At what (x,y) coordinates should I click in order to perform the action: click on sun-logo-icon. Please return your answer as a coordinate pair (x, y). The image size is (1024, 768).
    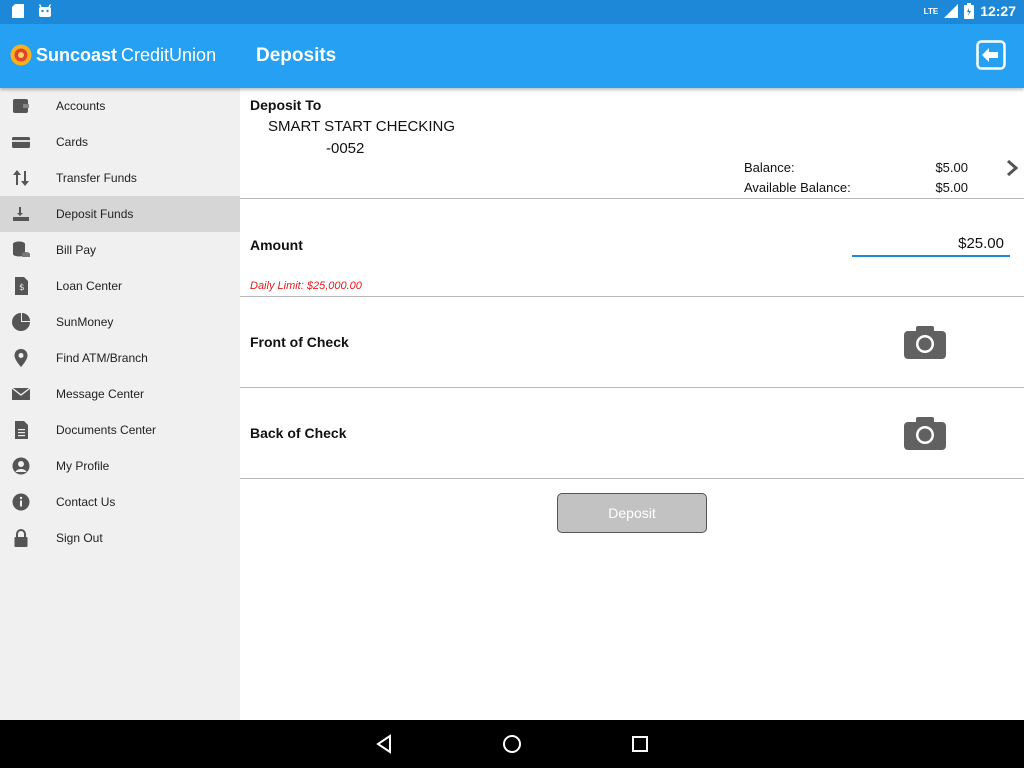
    Looking at the image, I should click on (21, 55).